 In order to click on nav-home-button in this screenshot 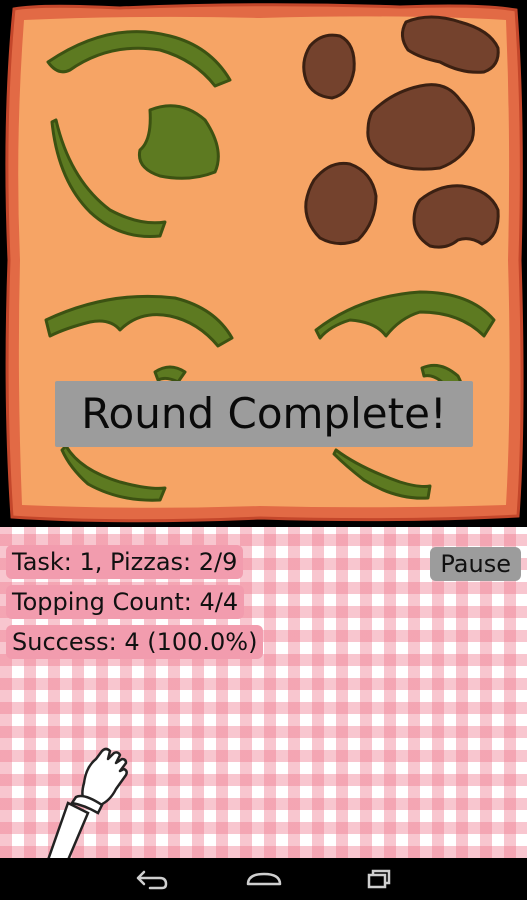, I will do `click(264, 879)`.